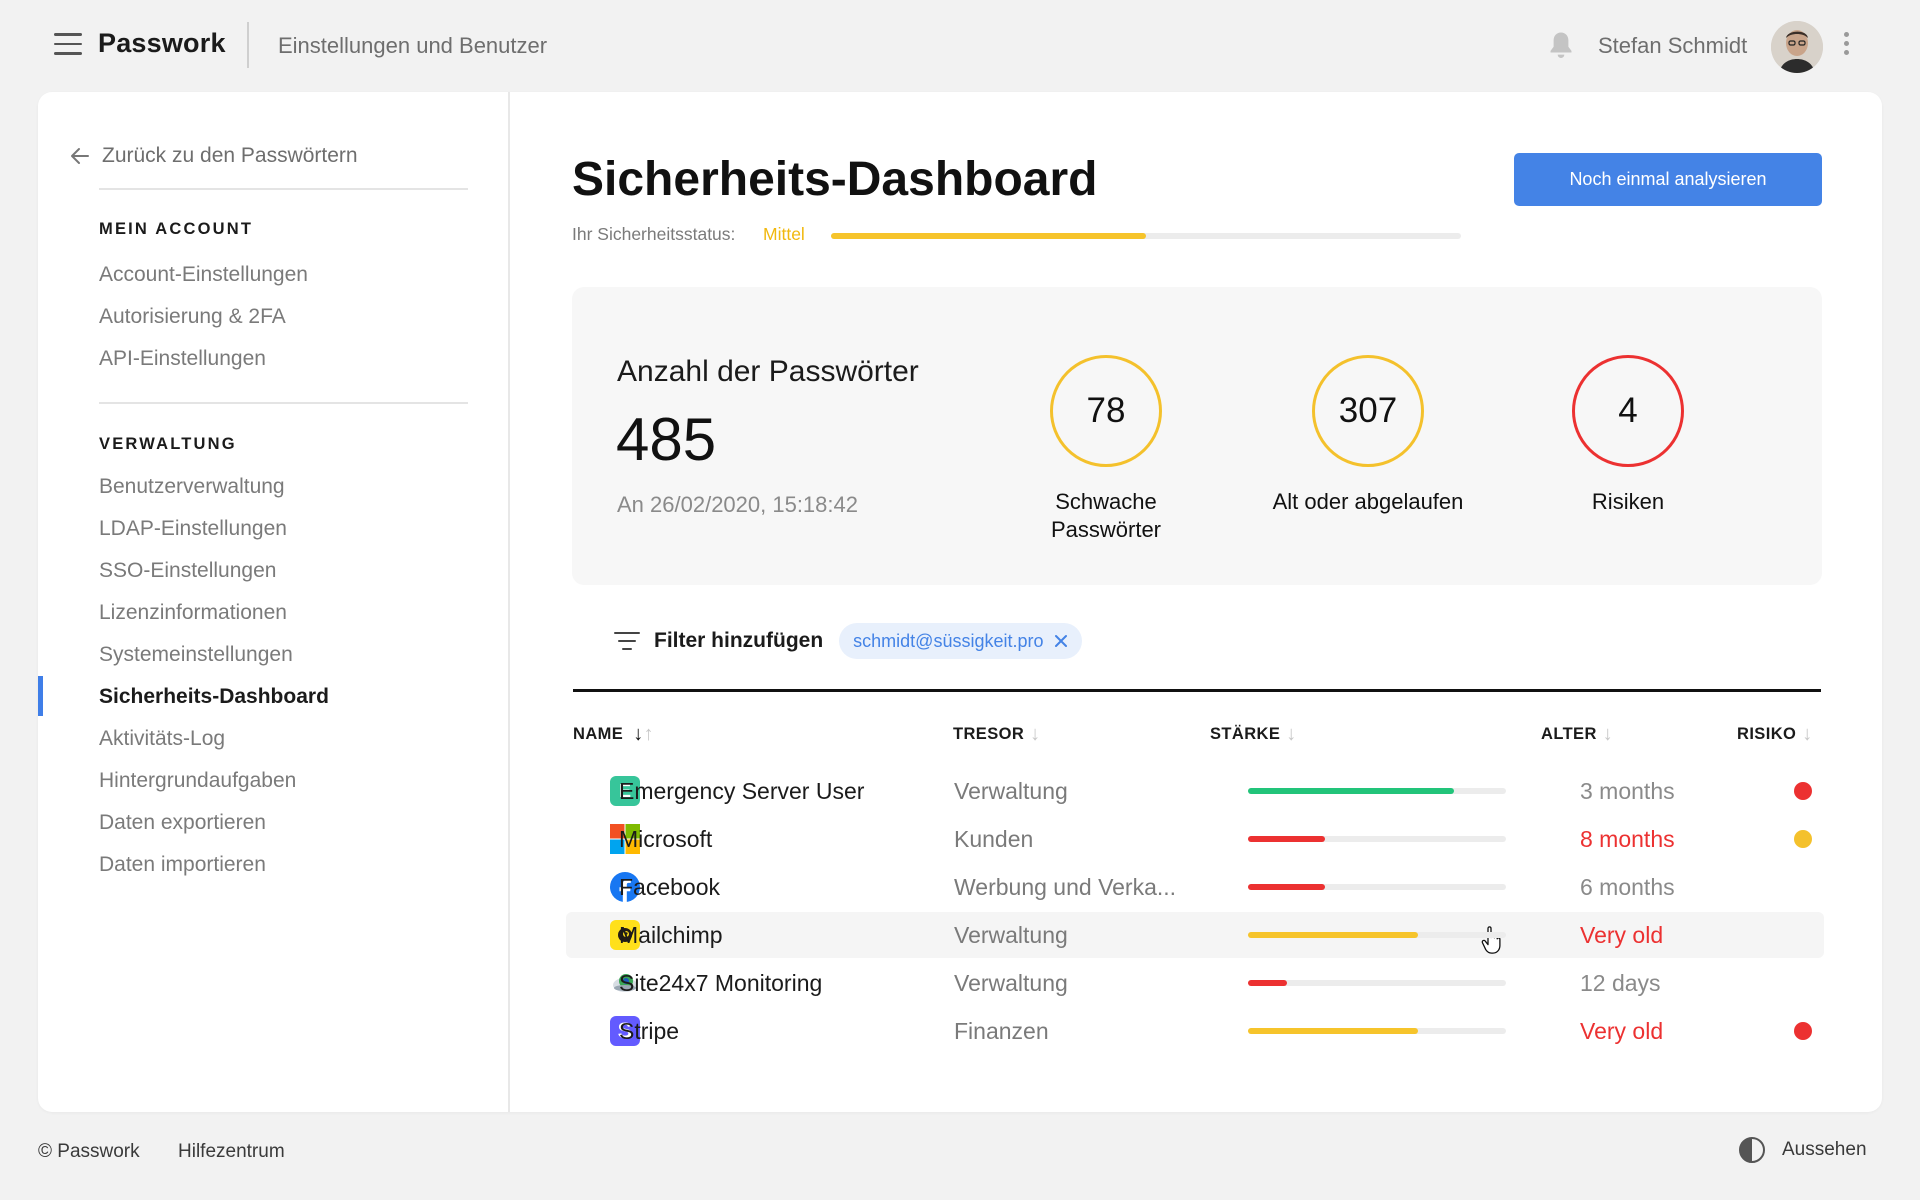 This screenshot has width=1920, height=1200. I want to click on filter-chip: schmidt@süssigkeit.pro, so click(960, 641).